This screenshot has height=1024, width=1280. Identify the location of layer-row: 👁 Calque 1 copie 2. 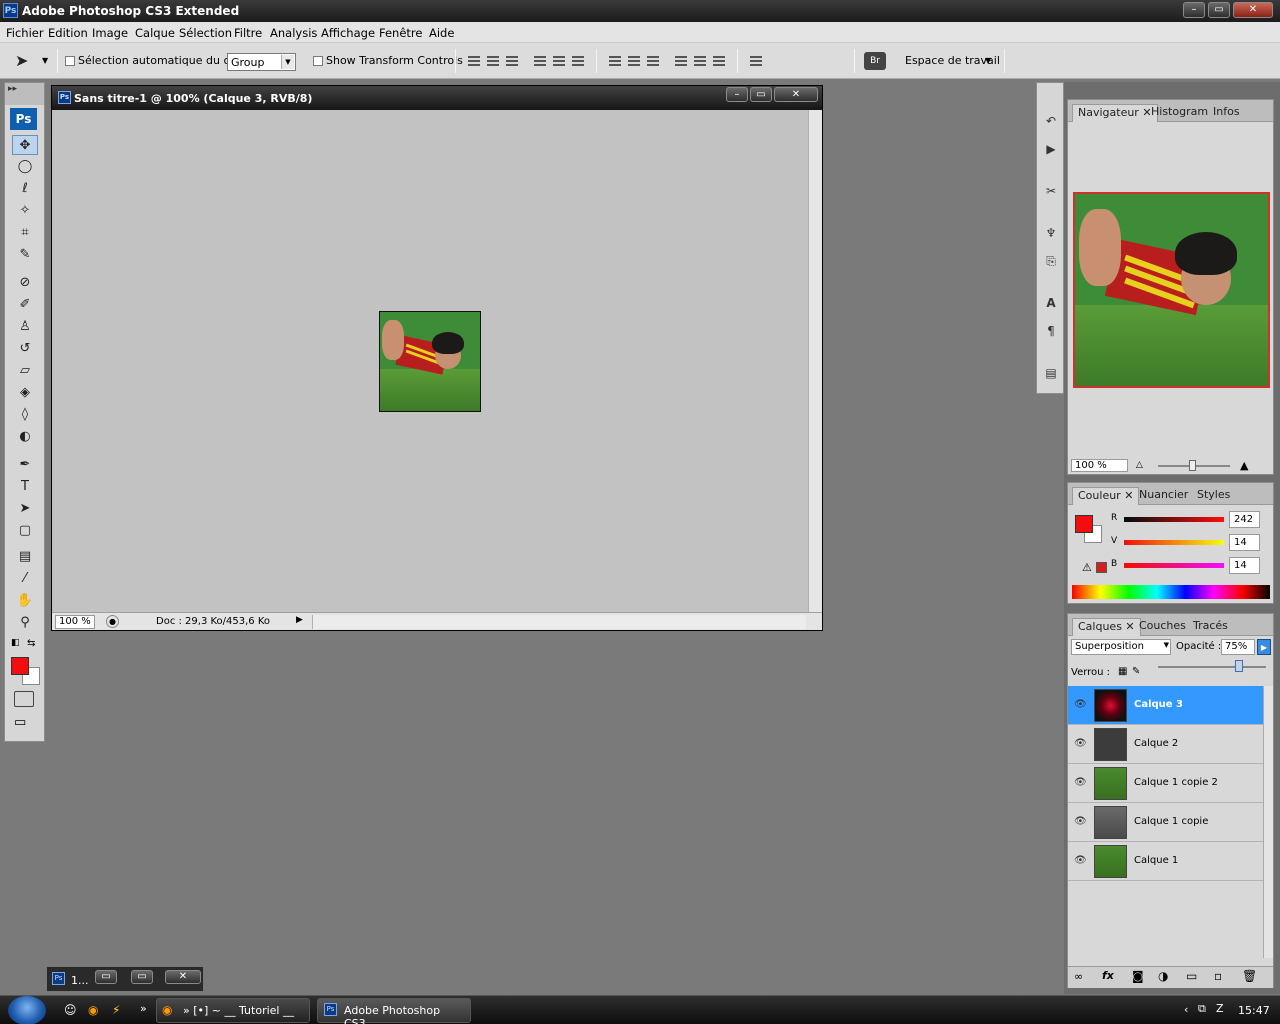
(1170, 783).